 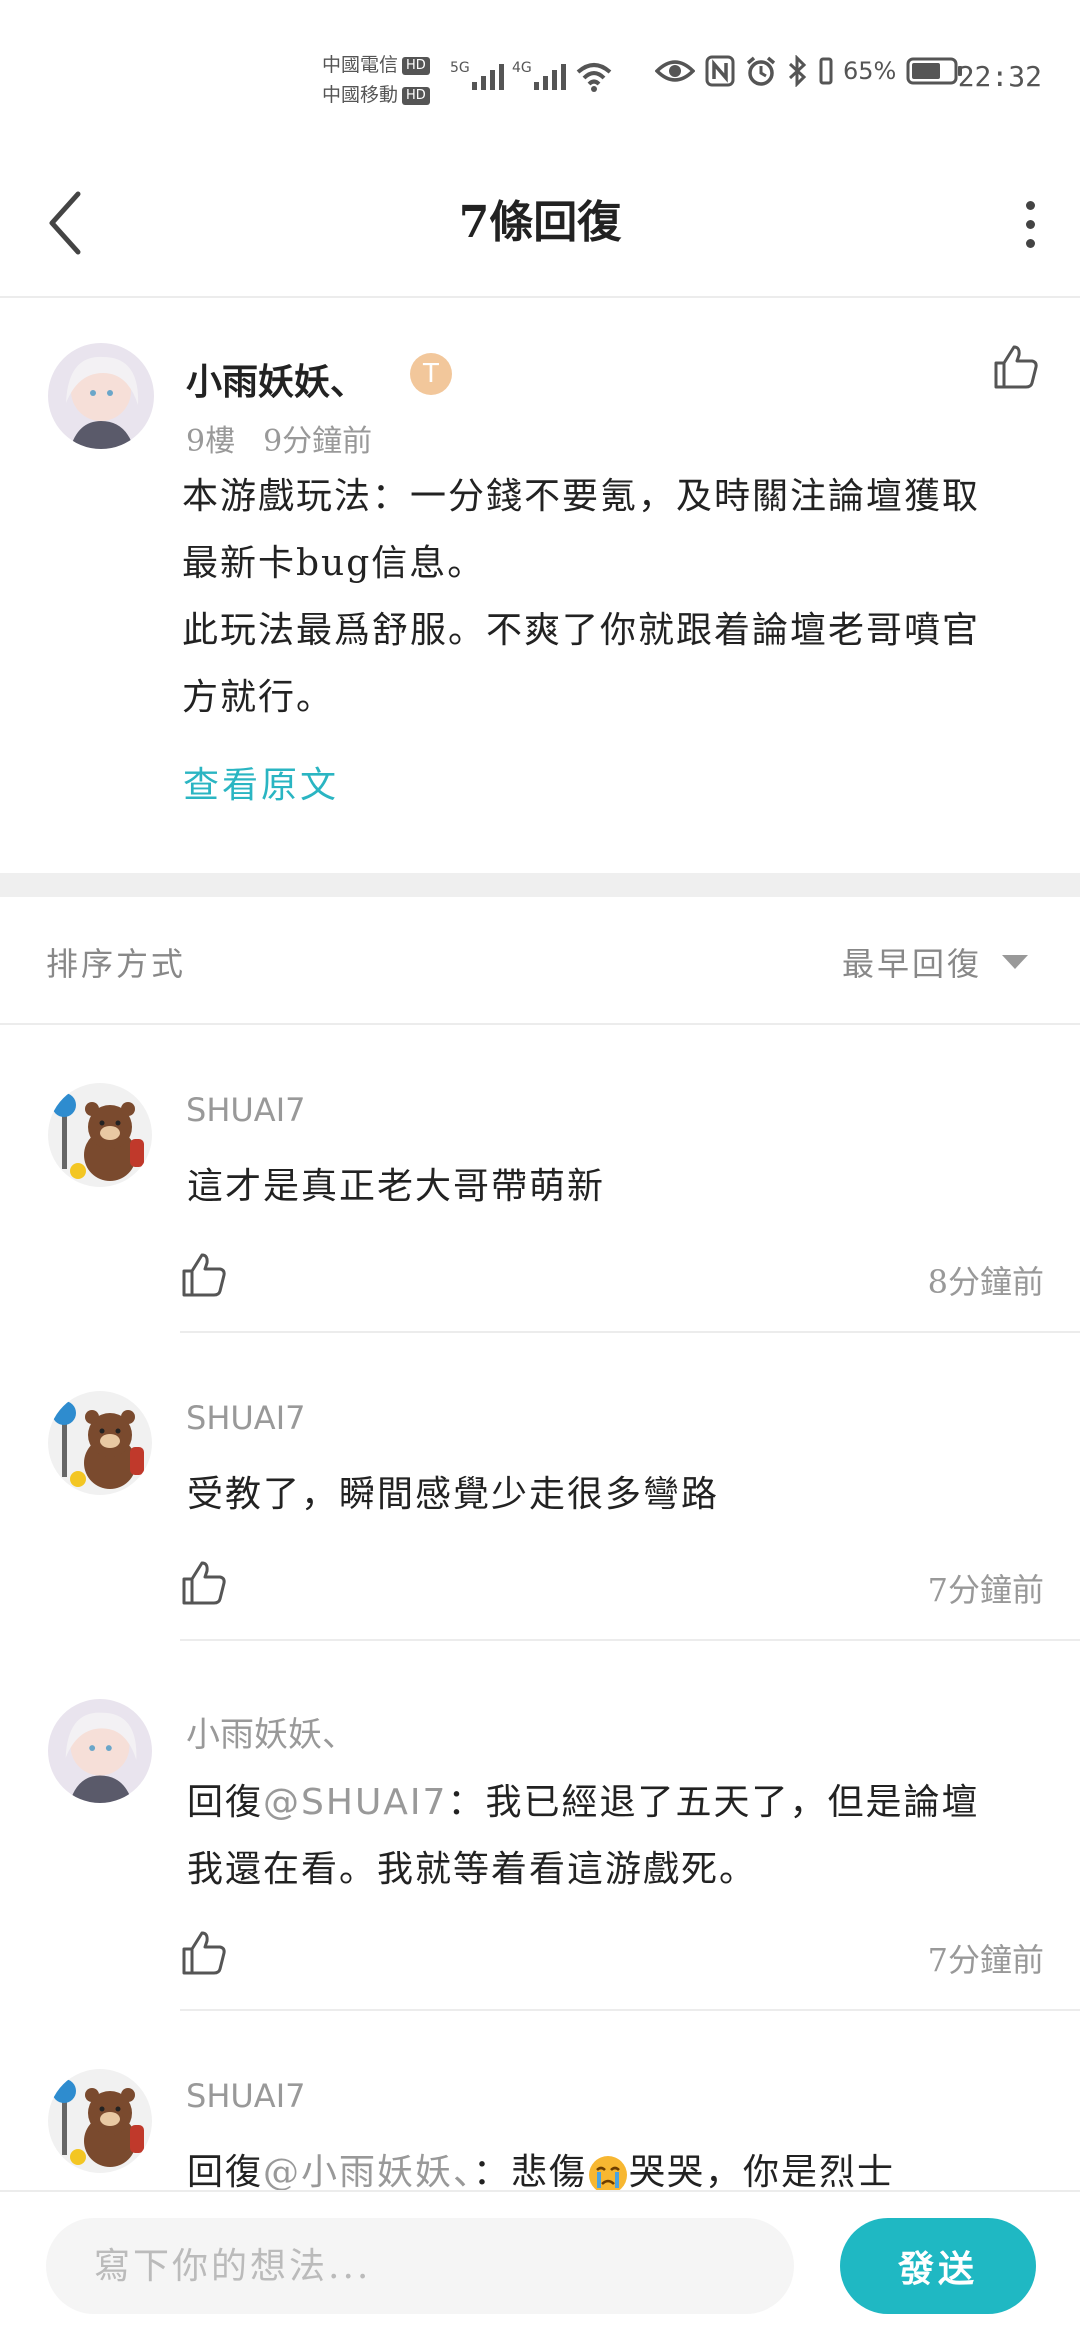 I want to click on post-meta: 9樓 9分鐘前, so click(x=293, y=438).